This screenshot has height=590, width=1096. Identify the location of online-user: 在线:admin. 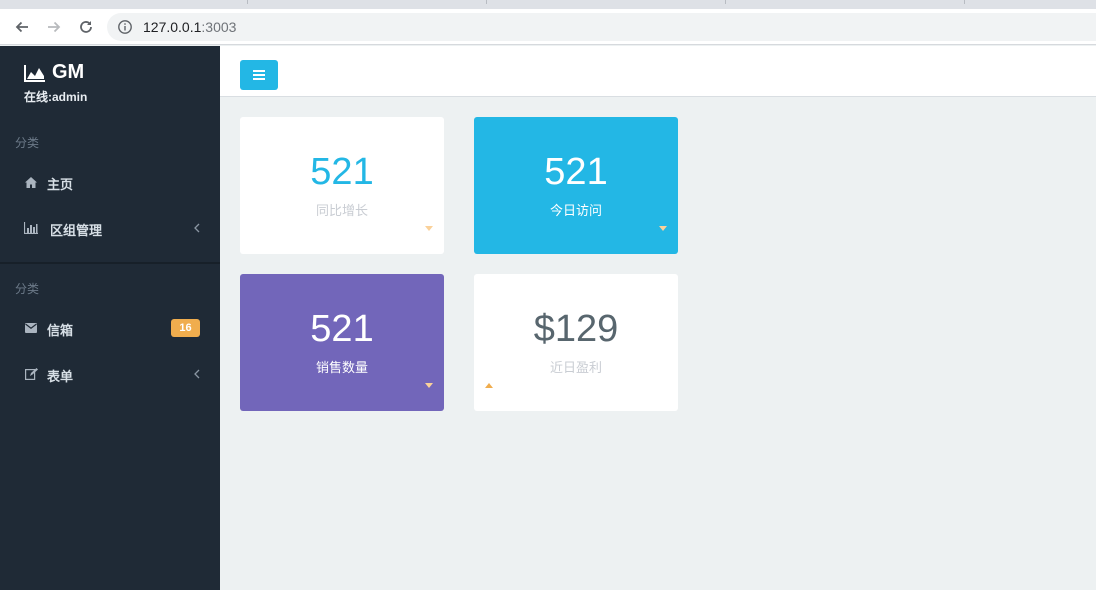
(56, 97).